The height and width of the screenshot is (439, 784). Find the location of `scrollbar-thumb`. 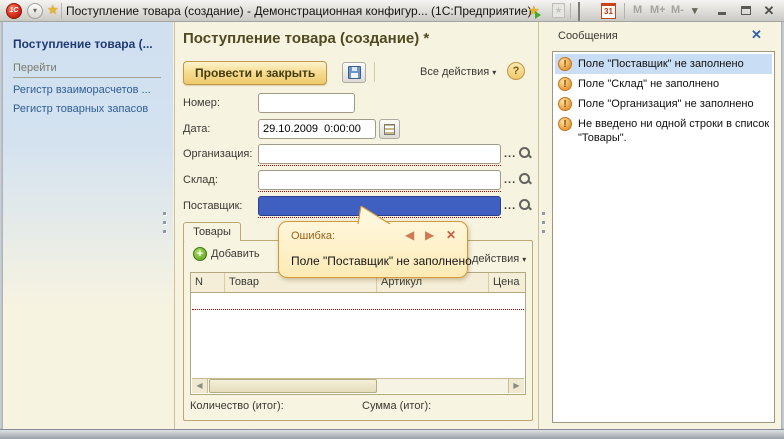

scrollbar-thumb is located at coordinates (293, 386).